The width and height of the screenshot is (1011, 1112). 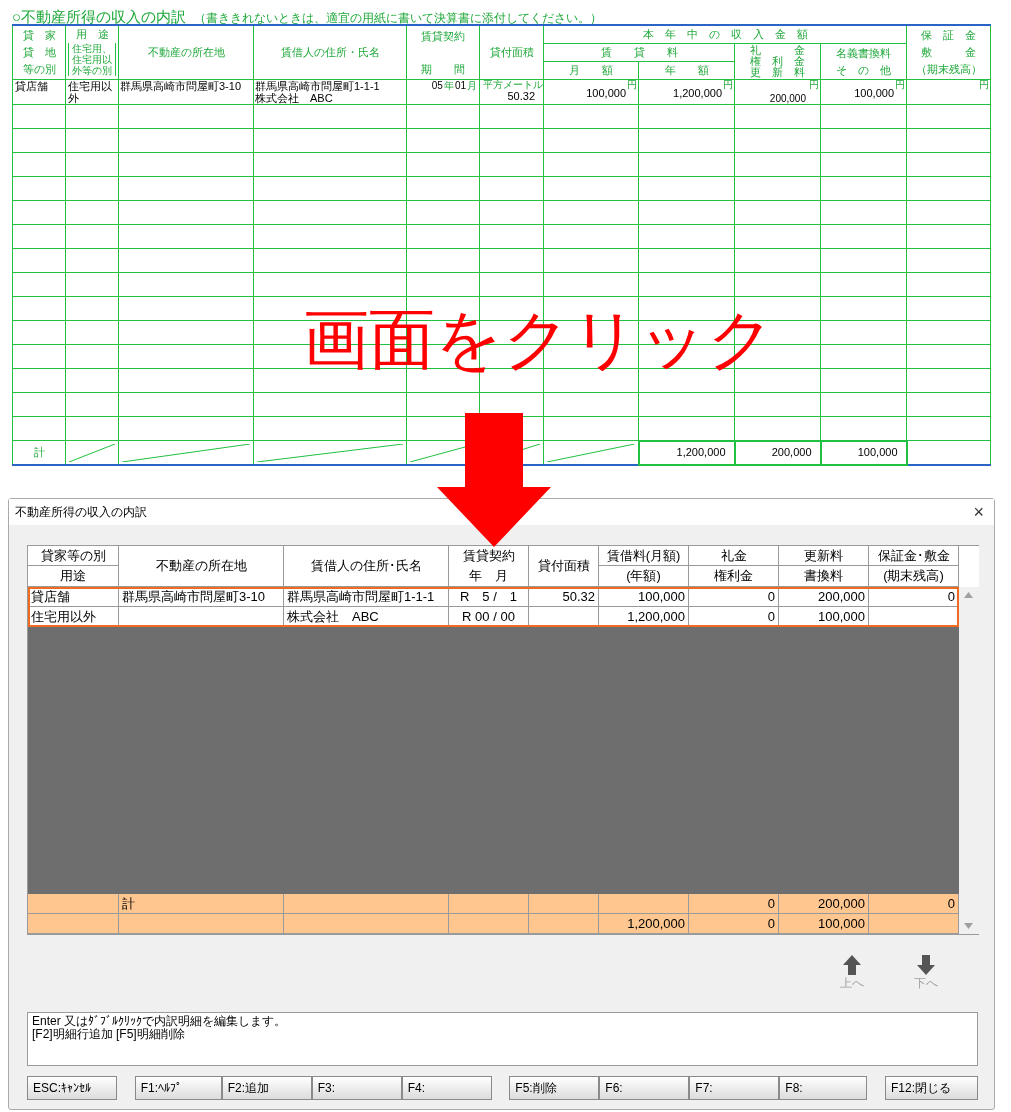 I want to click on function-key-button: F3:, so click(x=356, y=1088).